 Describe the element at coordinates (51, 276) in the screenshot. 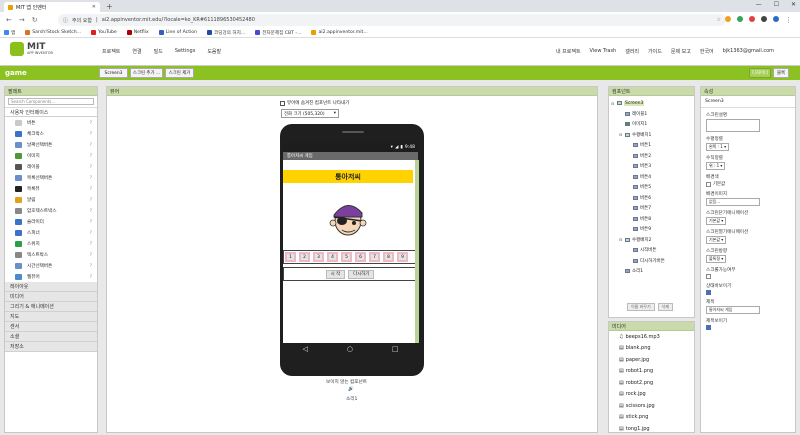

I see `palette-item: 웹뷰어?` at that location.